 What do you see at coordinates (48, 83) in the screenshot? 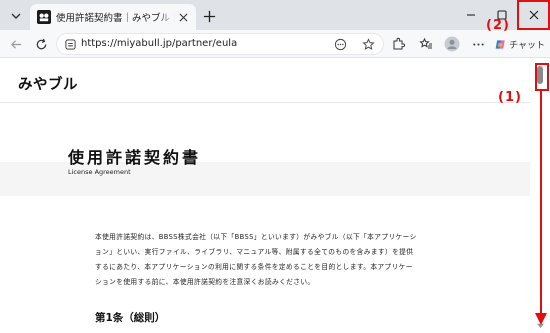
I see `site-logo: みやブル` at bounding box center [48, 83].